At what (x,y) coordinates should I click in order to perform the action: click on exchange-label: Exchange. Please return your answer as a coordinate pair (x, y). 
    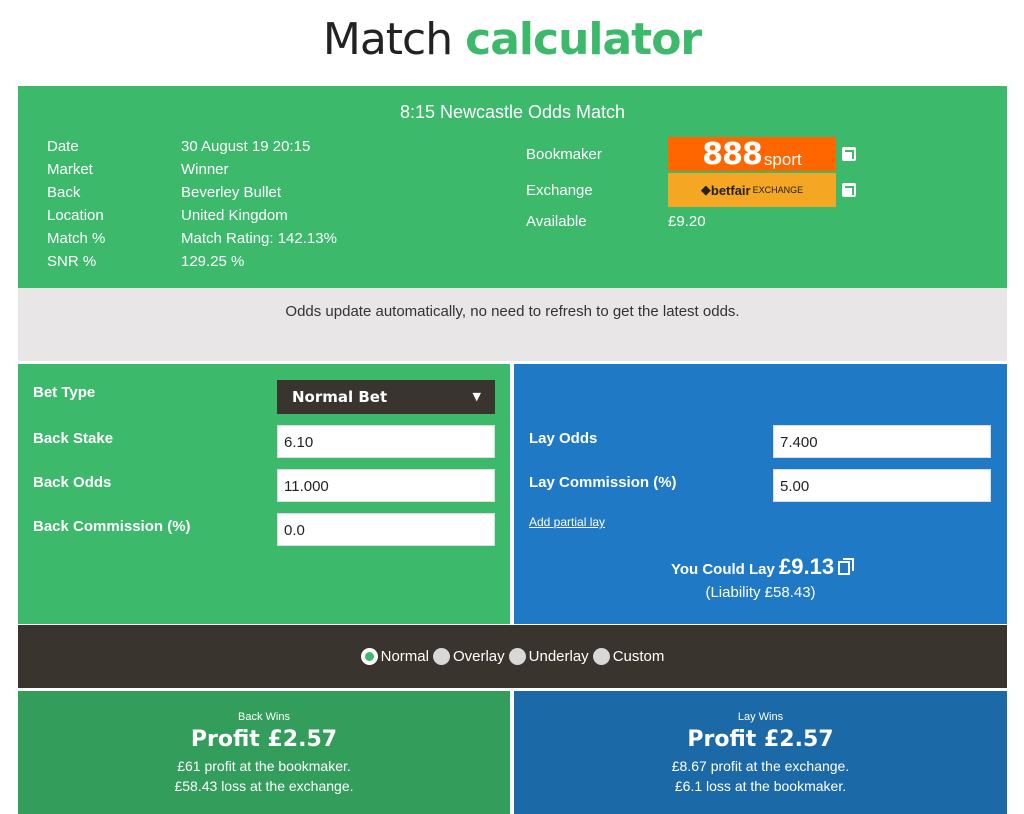
    Looking at the image, I should click on (559, 190).